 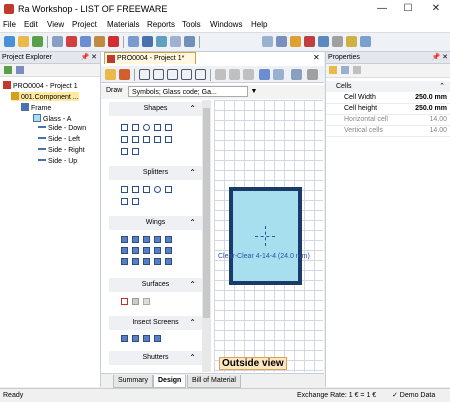 What do you see at coordinates (191, 24) in the screenshot?
I see `menu-tools: Tools` at bounding box center [191, 24].